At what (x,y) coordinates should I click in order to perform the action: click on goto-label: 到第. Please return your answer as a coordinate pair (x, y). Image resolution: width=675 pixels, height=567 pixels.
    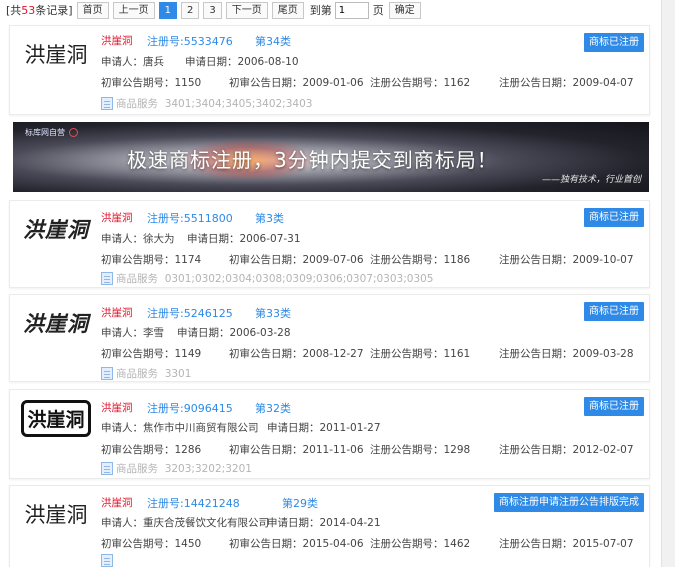
    Looking at the image, I should click on (320, 10).